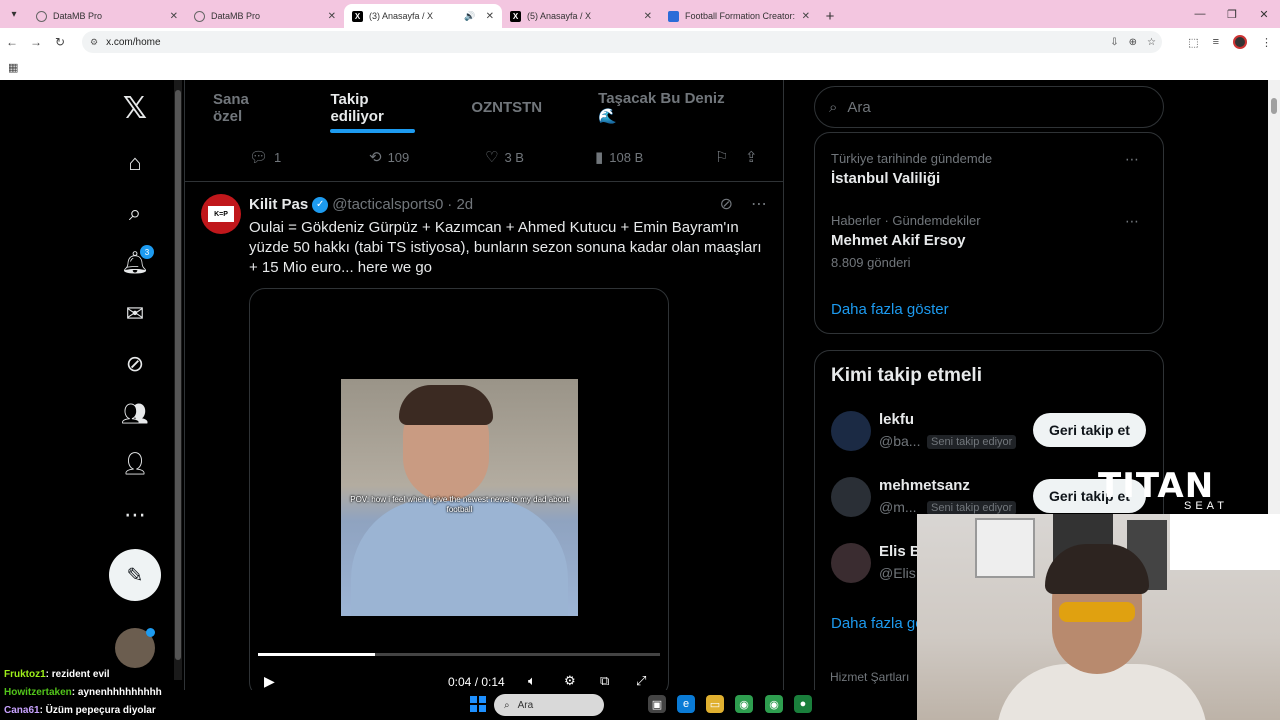  What do you see at coordinates (12, 42) in the screenshot?
I see `back-icon: ←` at bounding box center [12, 42].